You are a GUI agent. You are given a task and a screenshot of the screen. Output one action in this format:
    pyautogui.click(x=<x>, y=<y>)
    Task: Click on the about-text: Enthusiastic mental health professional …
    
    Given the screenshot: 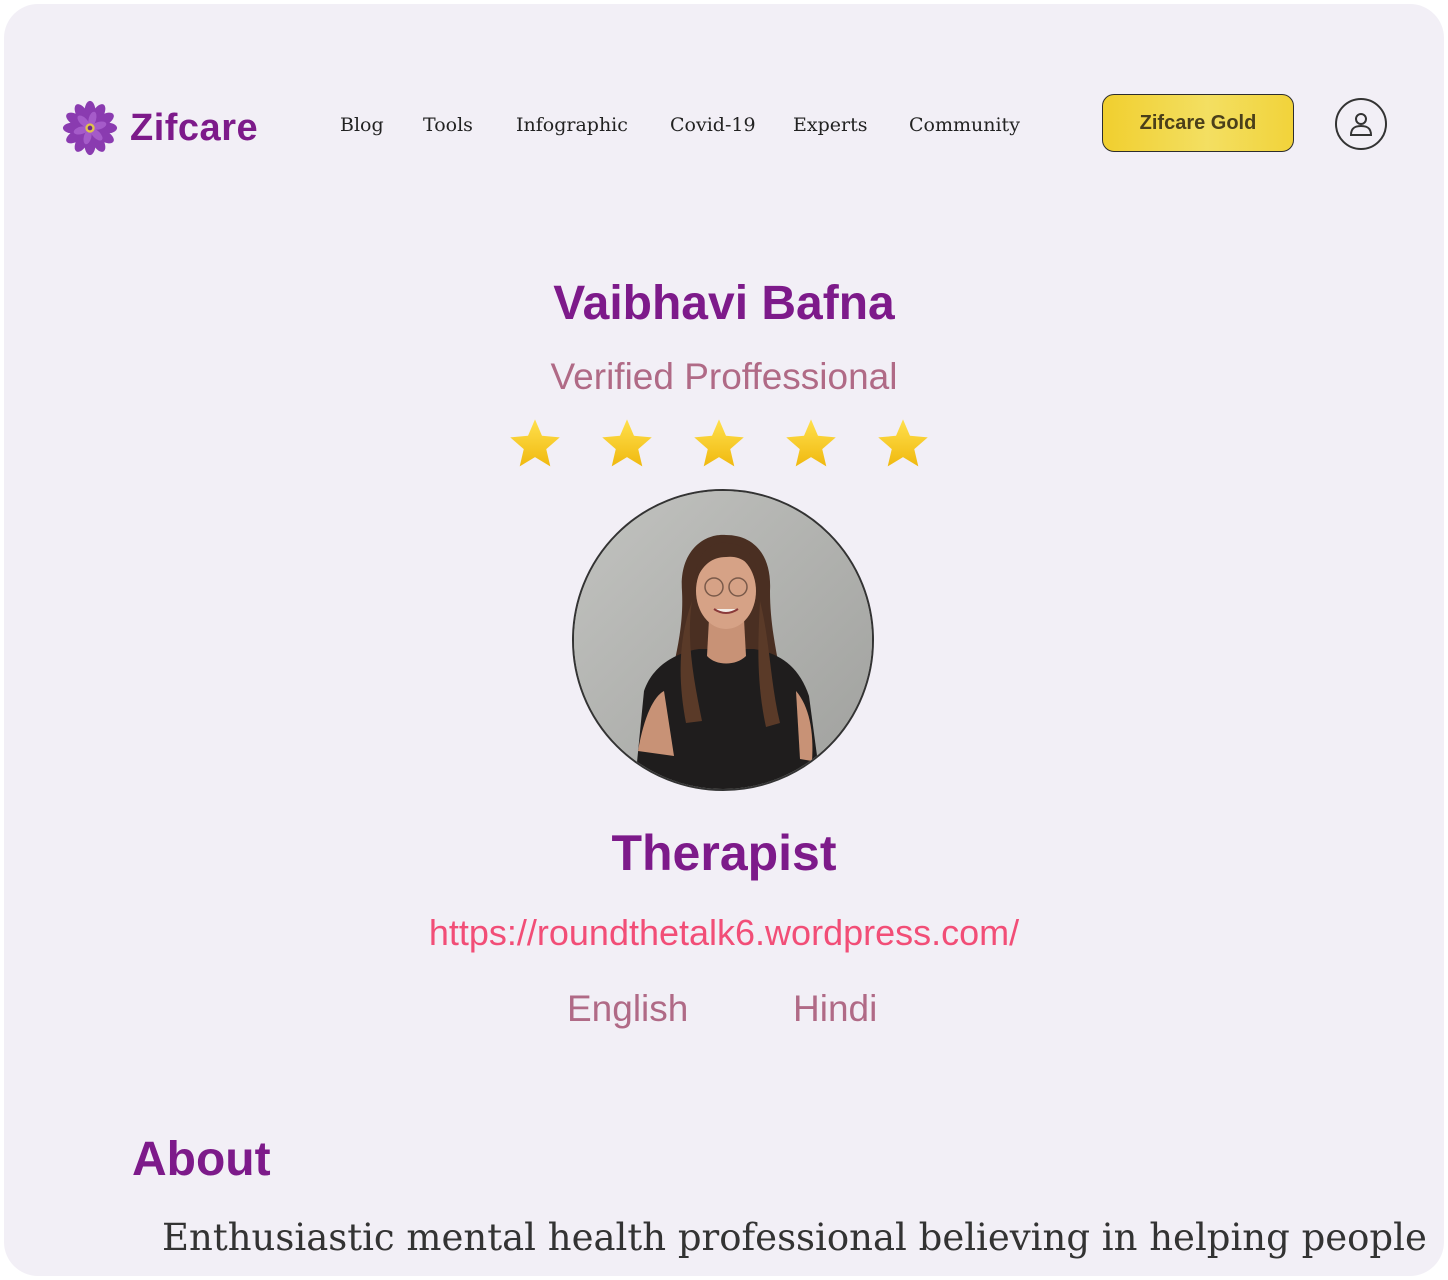 What is the action you would take?
    pyautogui.click(x=794, y=1237)
    